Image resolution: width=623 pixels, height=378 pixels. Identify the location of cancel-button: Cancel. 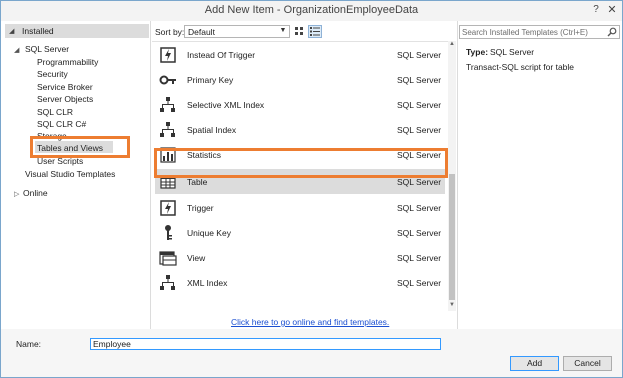
(587, 363).